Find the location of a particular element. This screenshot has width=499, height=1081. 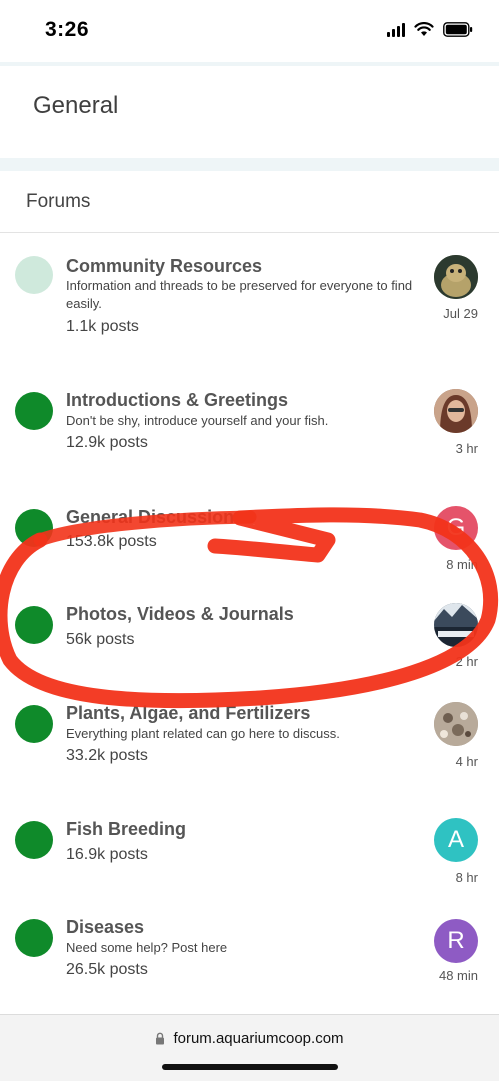

forum-last-activity: 8 min is located at coordinates (462, 564).